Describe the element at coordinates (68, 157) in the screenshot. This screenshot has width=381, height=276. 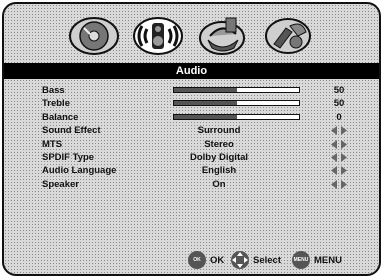
I see `setting-label: SPDIF Type` at that location.